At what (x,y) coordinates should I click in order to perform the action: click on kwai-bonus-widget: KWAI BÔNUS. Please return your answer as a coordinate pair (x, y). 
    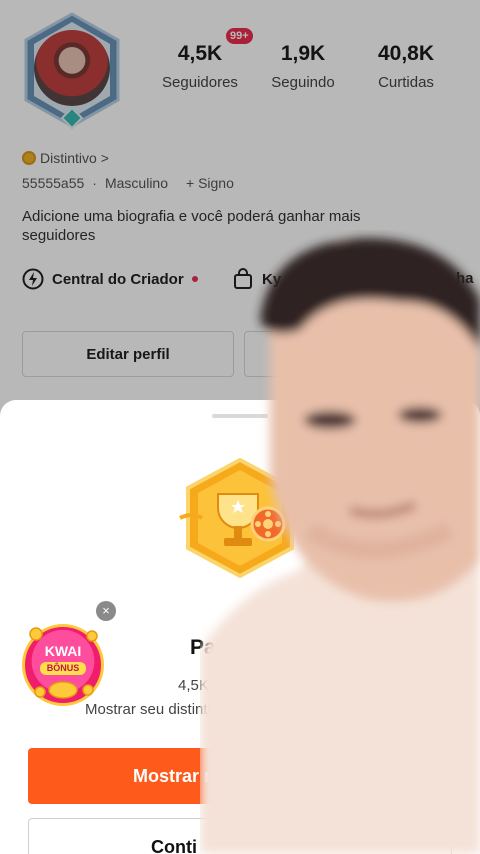
    Looking at the image, I should click on (63, 665).